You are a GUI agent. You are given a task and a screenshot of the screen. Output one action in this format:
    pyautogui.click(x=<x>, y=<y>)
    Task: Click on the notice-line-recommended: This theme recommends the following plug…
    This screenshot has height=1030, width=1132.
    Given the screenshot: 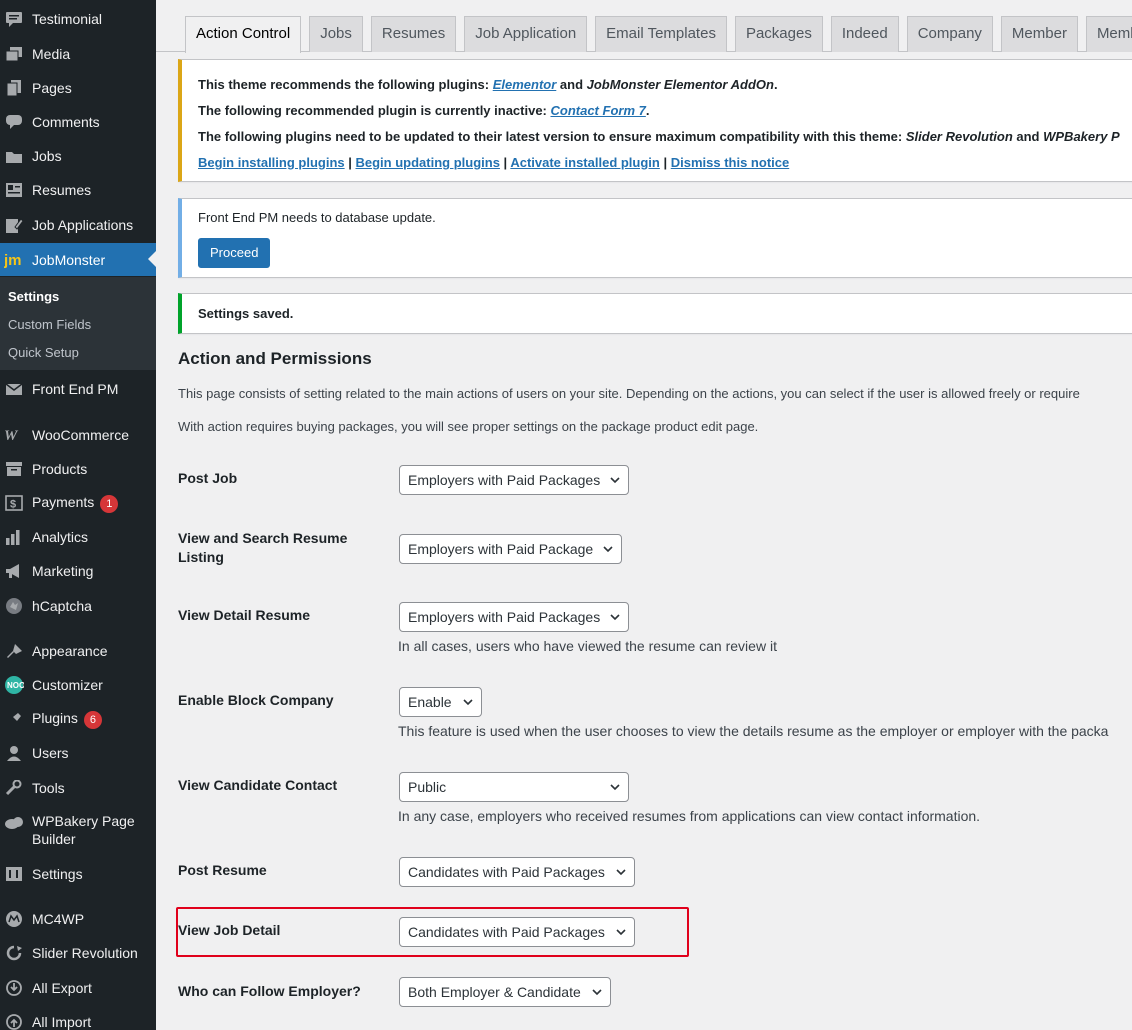 What is the action you would take?
    pyautogui.click(x=488, y=84)
    